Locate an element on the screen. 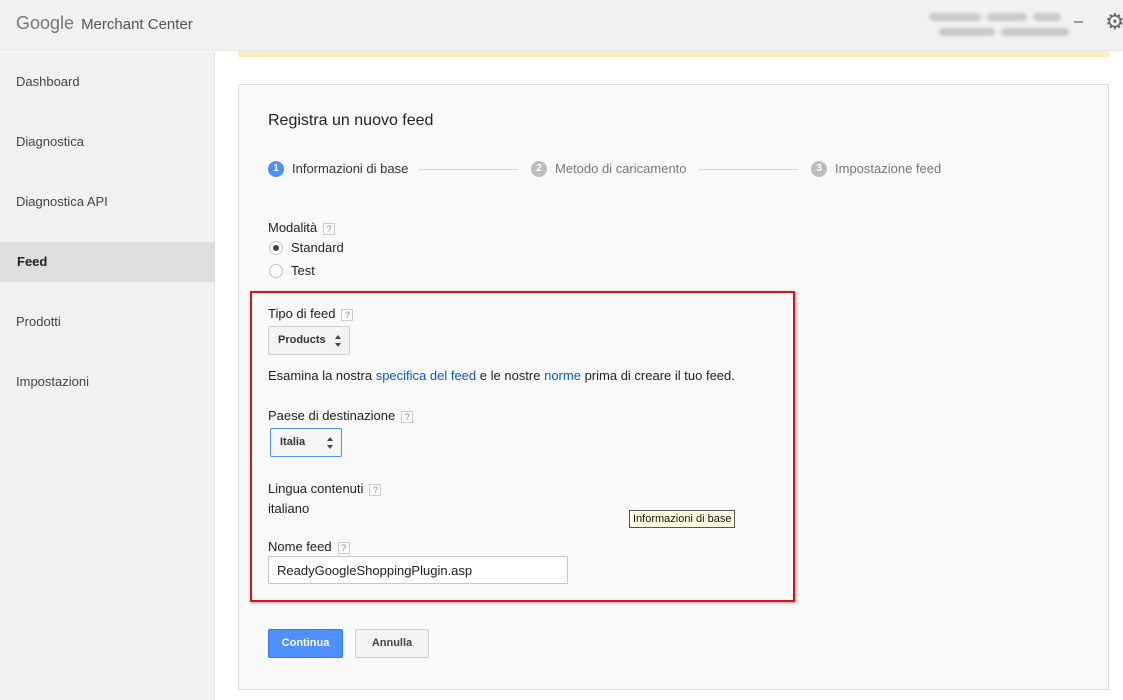 Image resolution: width=1123 pixels, height=700 pixels. radio-label-standard: Standard is located at coordinates (317, 248).